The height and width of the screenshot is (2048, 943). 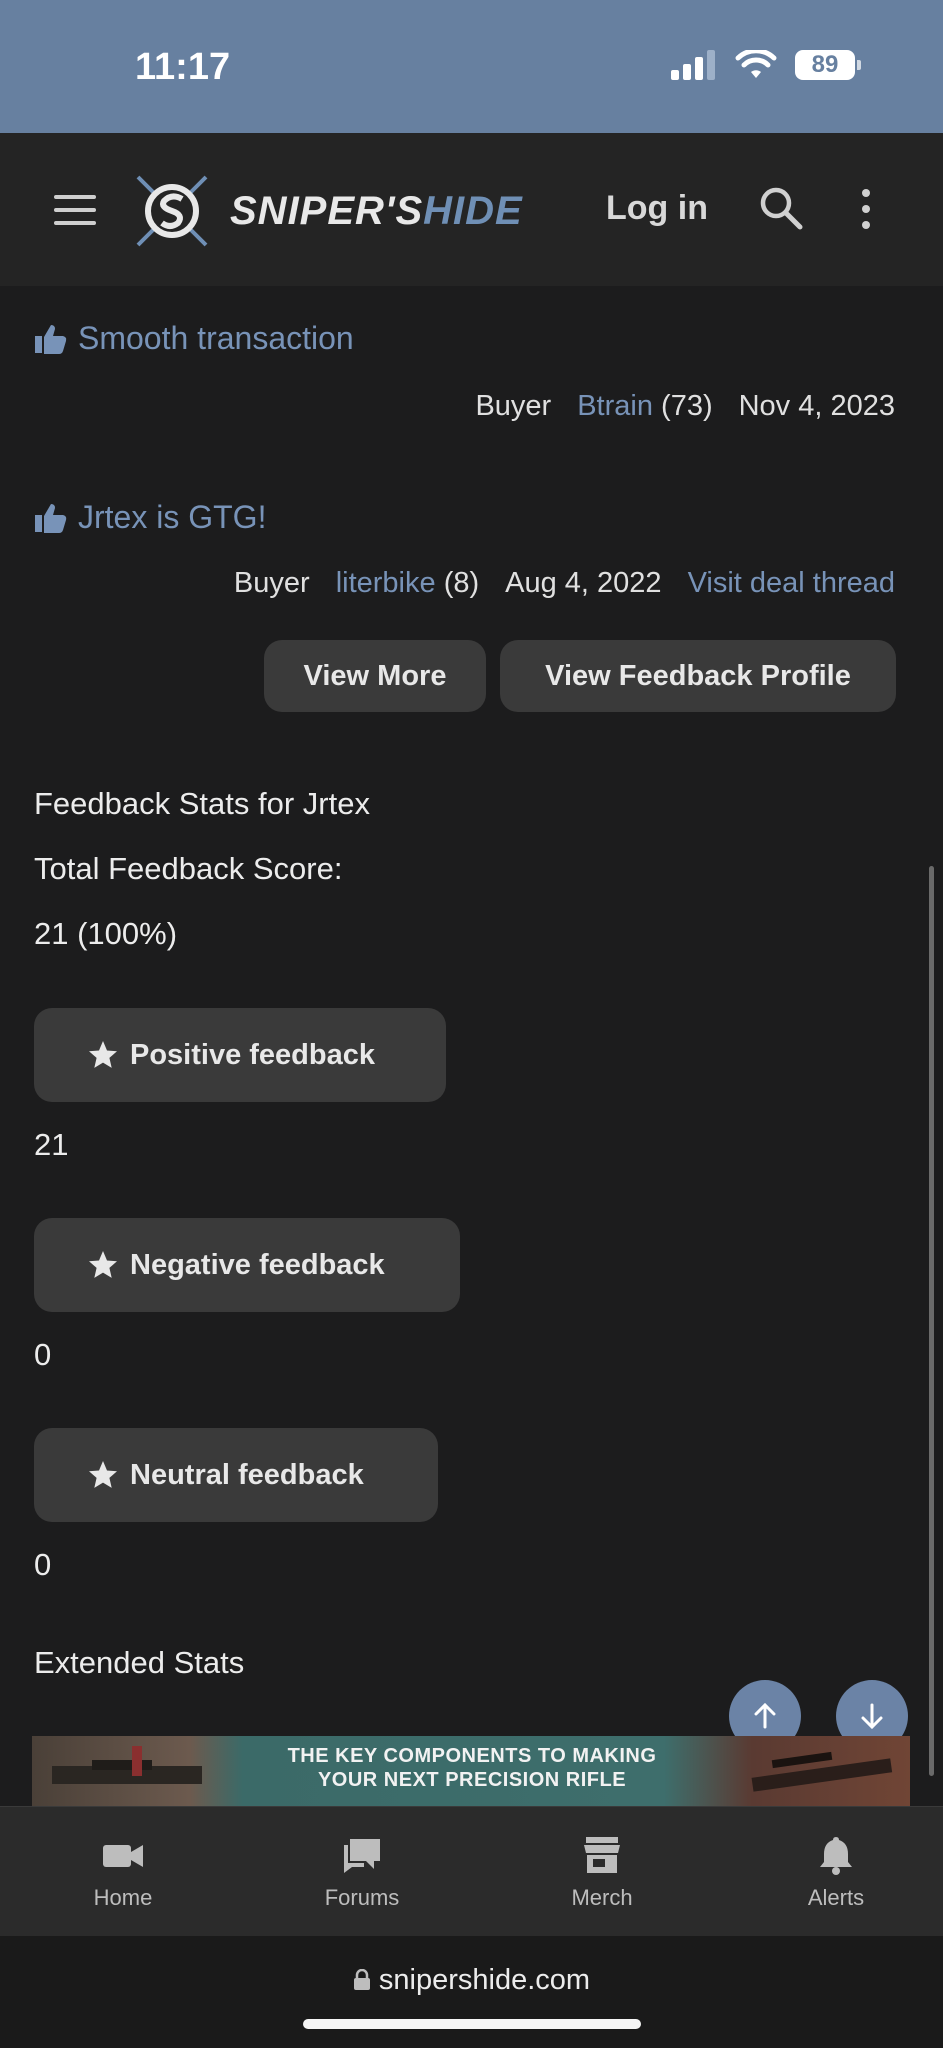 What do you see at coordinates (583, 583) in the screenshot?
I see `feedback-date: Aug 4, 2022` at bounding box center [583, 583].